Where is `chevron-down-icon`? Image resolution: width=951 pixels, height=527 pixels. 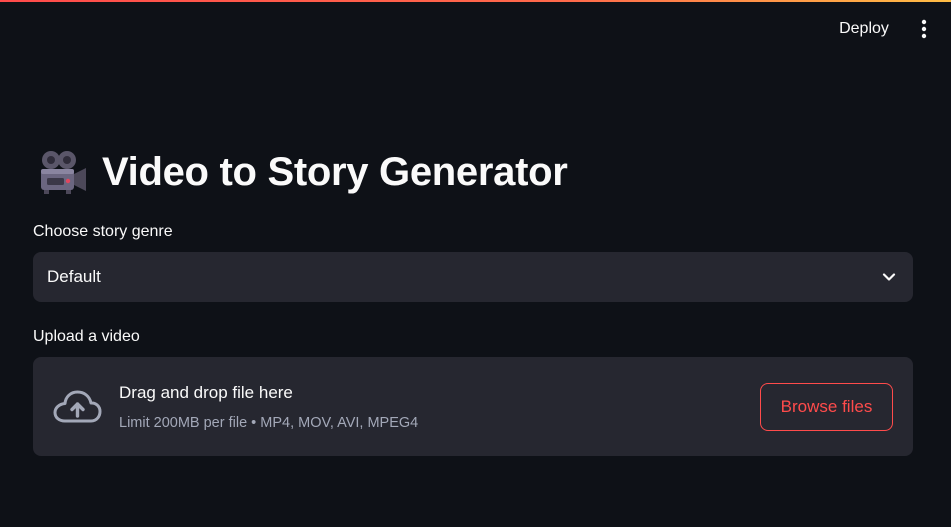
chevron-down-icon is located at coordinates (889, 277).